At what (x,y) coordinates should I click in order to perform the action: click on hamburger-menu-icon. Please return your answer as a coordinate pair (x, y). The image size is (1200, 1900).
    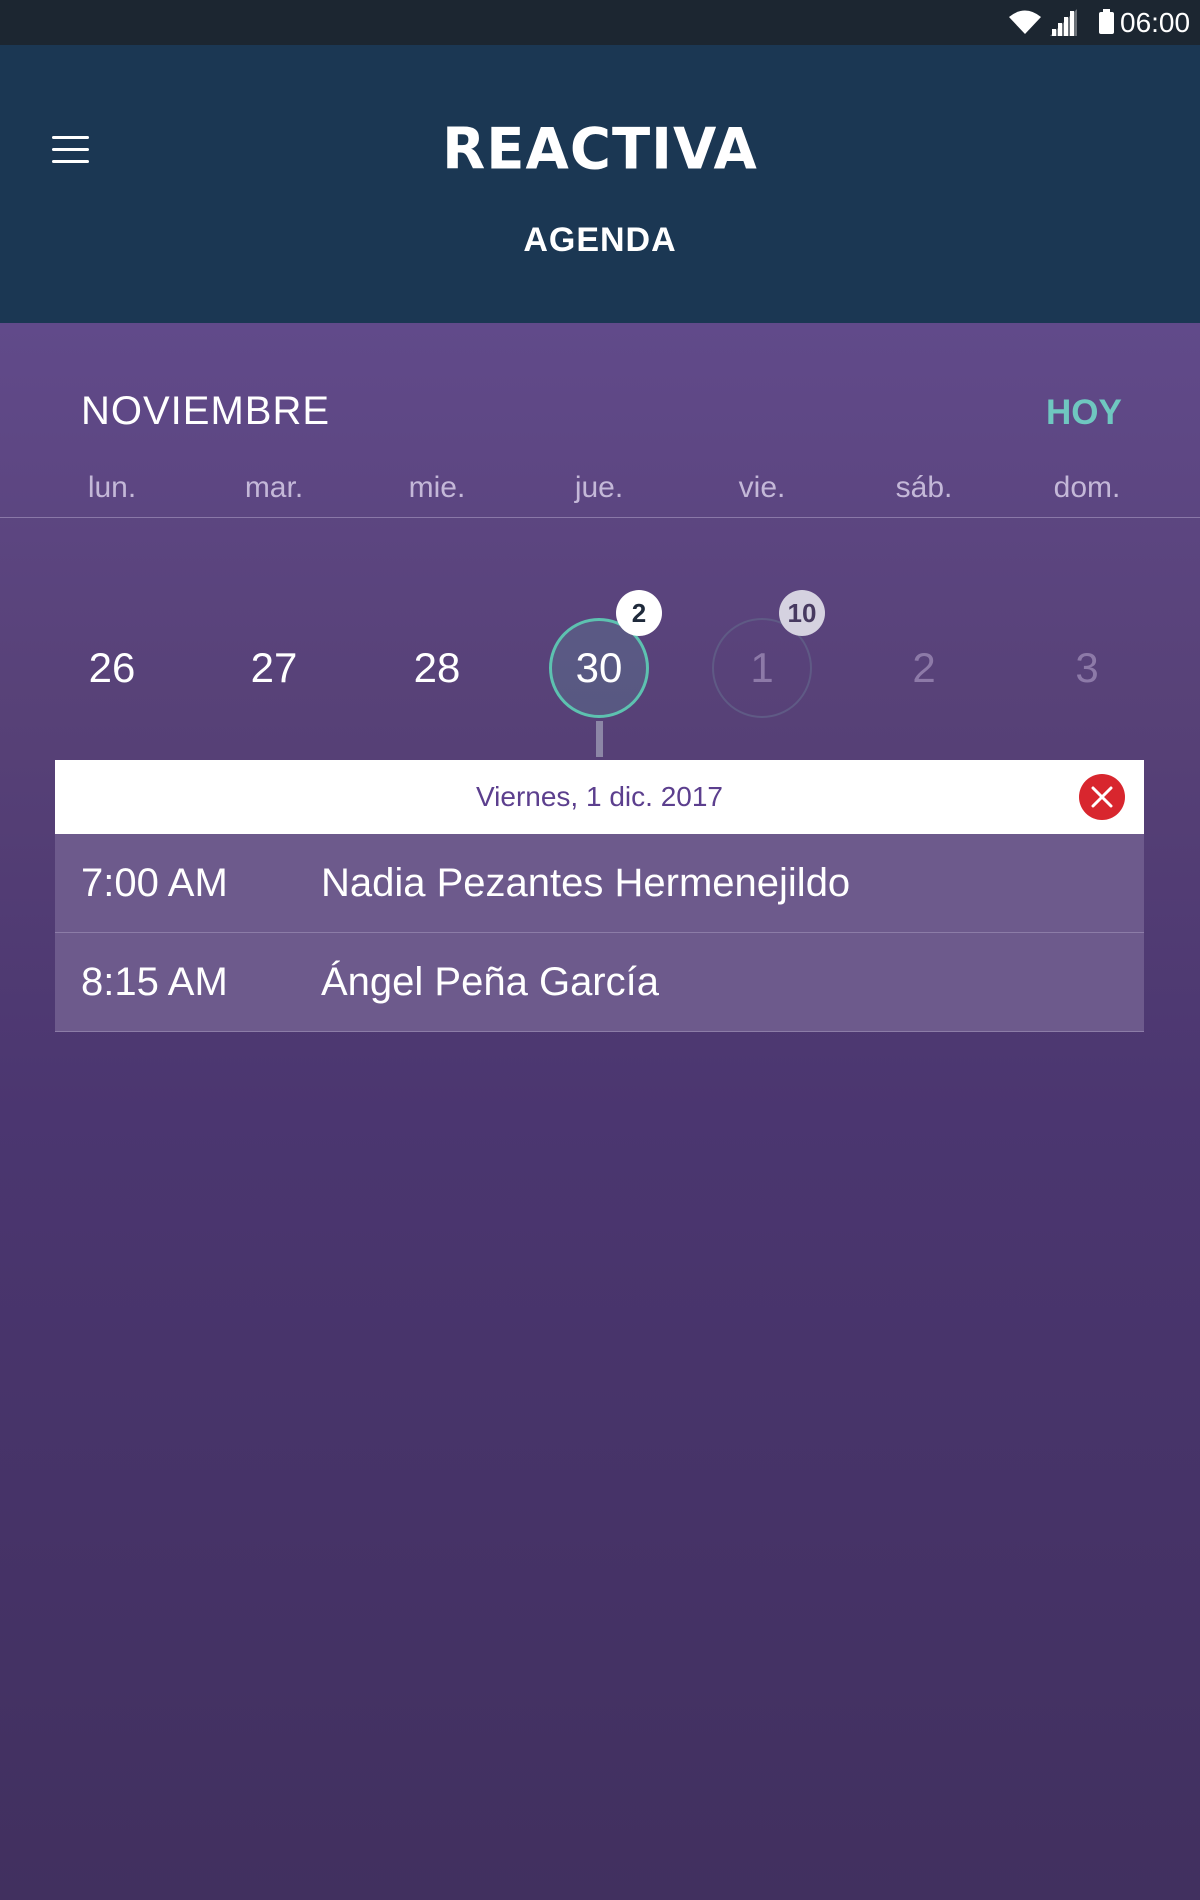
    Looking at the image, I should click on (70, 150).